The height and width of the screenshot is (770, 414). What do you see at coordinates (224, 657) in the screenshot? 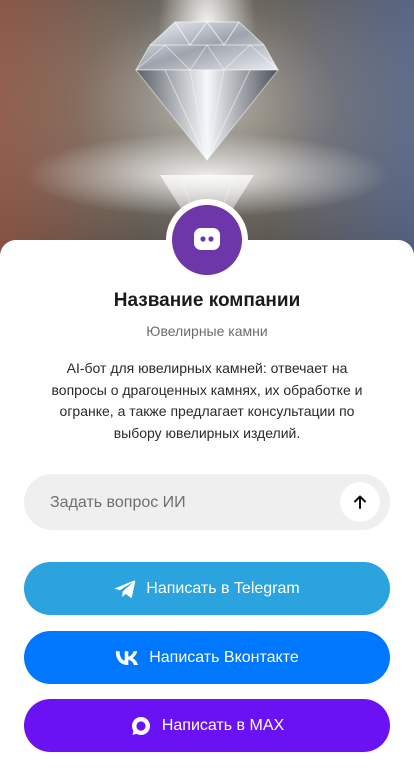
I see `vk-button-label: Написать Вконтакте` at bounding box center [224, 657].